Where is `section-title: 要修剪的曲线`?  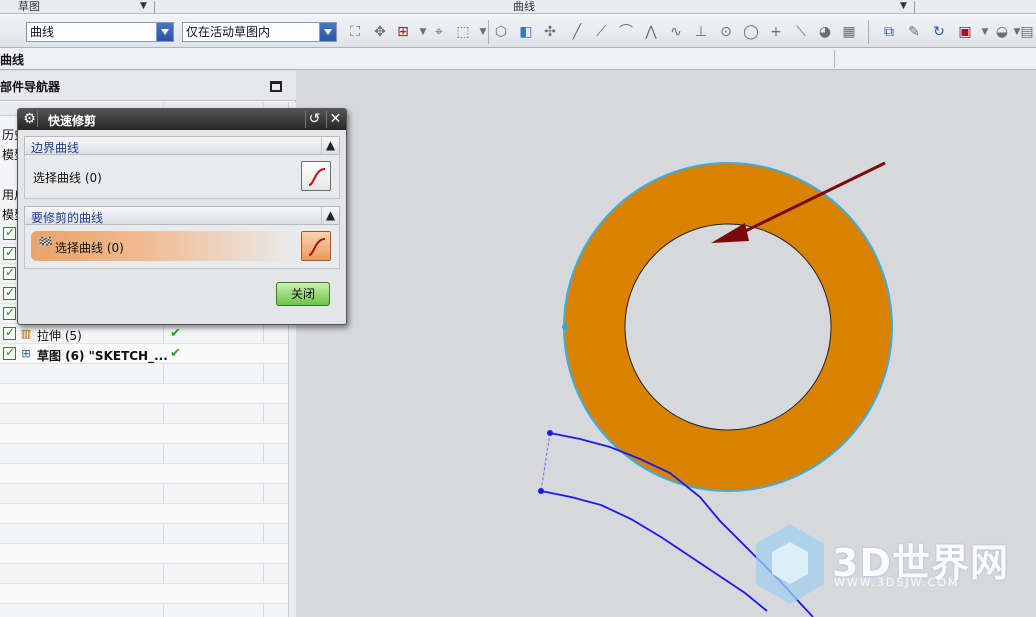
section-title: 要修剪的曲线 is located at coordinates (67, 218).